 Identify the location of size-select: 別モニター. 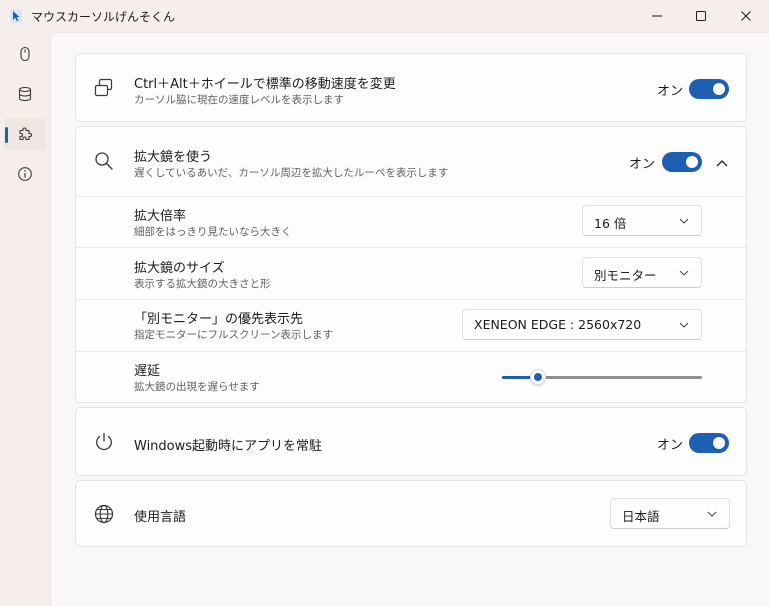
(642, 272).